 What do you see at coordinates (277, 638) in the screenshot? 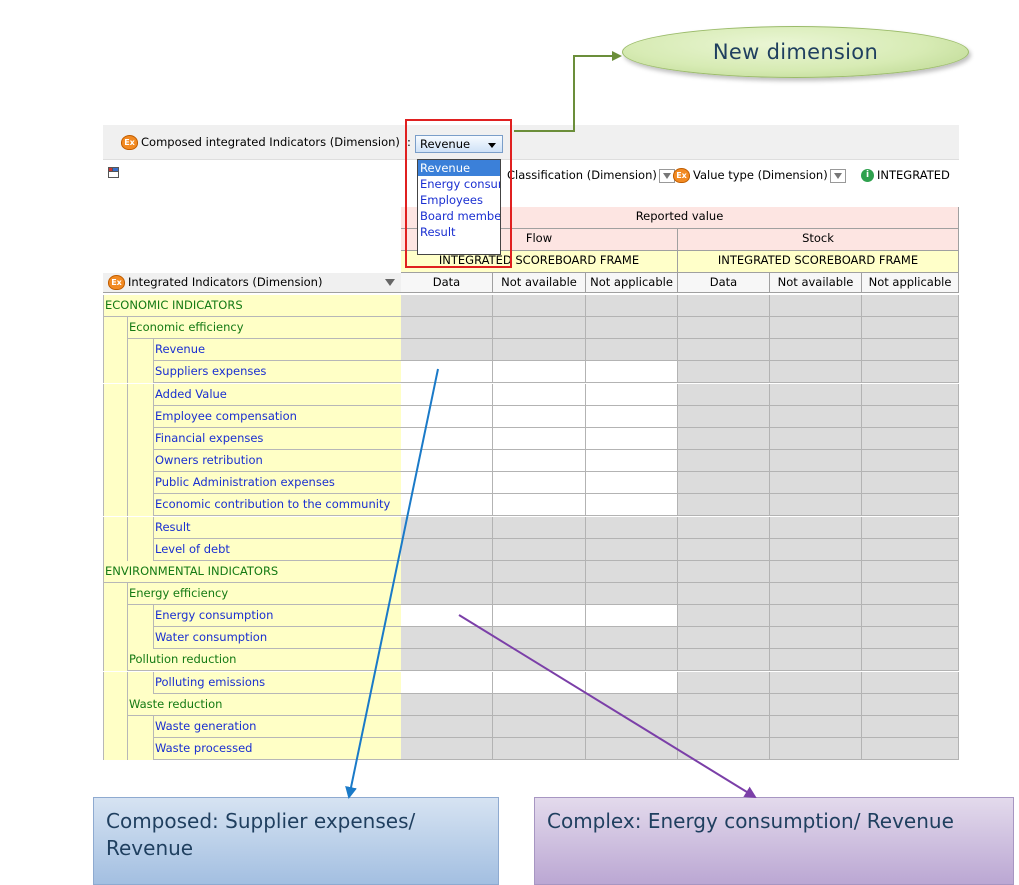
I see `row-label: Water consumption` at bounding box center [277, 638].